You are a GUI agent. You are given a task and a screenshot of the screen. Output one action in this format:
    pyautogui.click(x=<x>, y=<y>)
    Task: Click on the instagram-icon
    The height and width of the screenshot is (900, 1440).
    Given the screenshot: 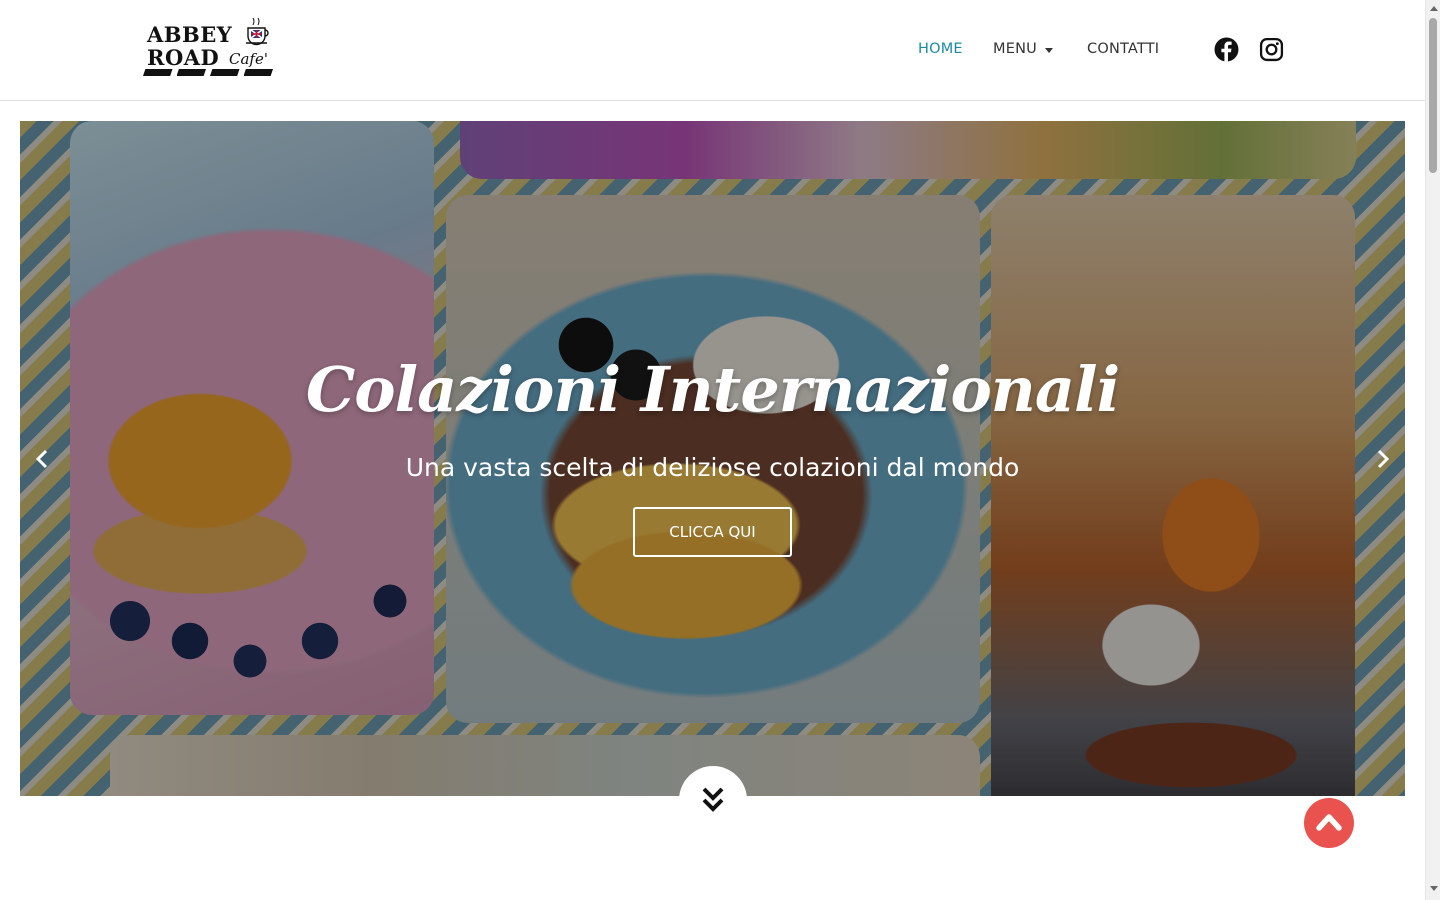 What is the action you would take?
    pyautogui.click(x=1271, y=49)
    